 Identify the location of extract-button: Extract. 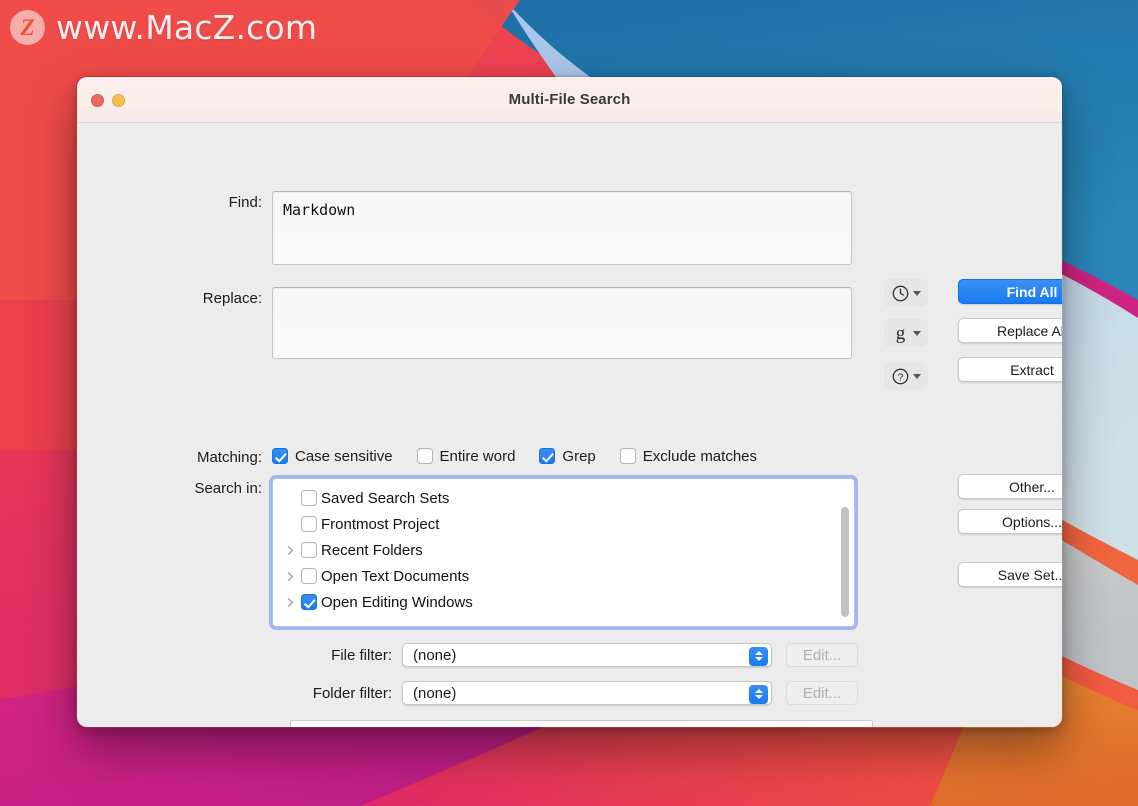
(1010, 369).